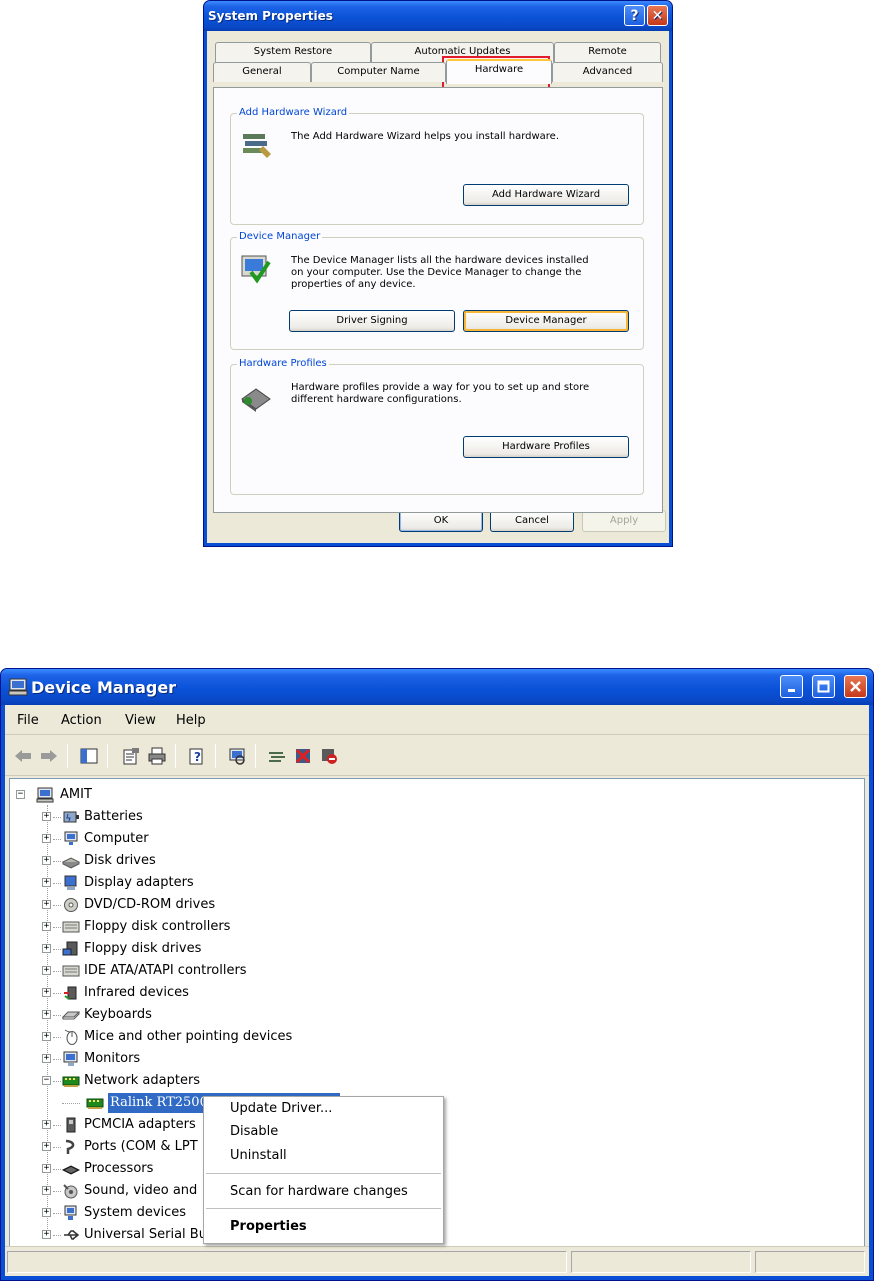 The height and width of the screenshot is (1281, 874). Describe the element at coordinates (81, 720) in the screenshot. I see `menu-action: Action` at that location.